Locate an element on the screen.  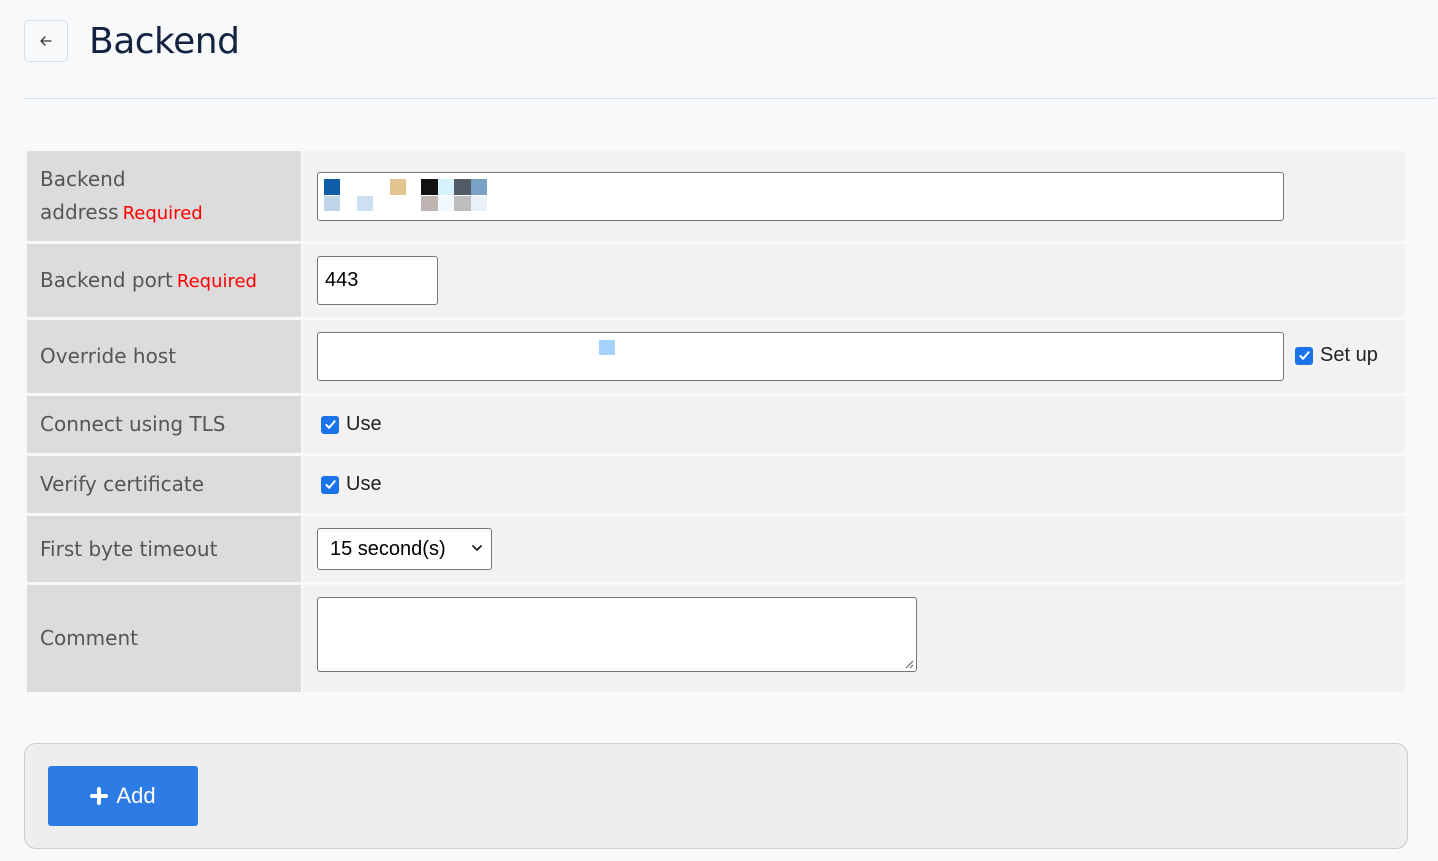
connect-tls-cell: Use is located at coordinates (854, 424).